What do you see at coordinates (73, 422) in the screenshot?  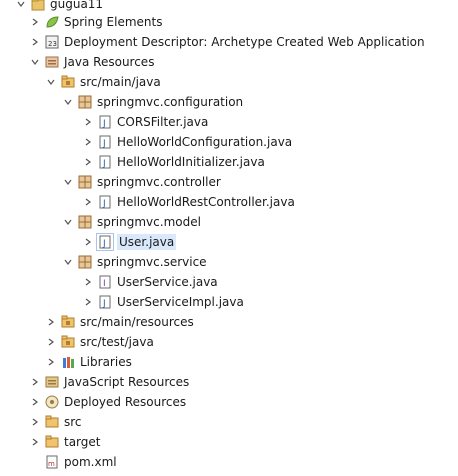 I see `tree-item-label: src` at bounding box center [73, 422].